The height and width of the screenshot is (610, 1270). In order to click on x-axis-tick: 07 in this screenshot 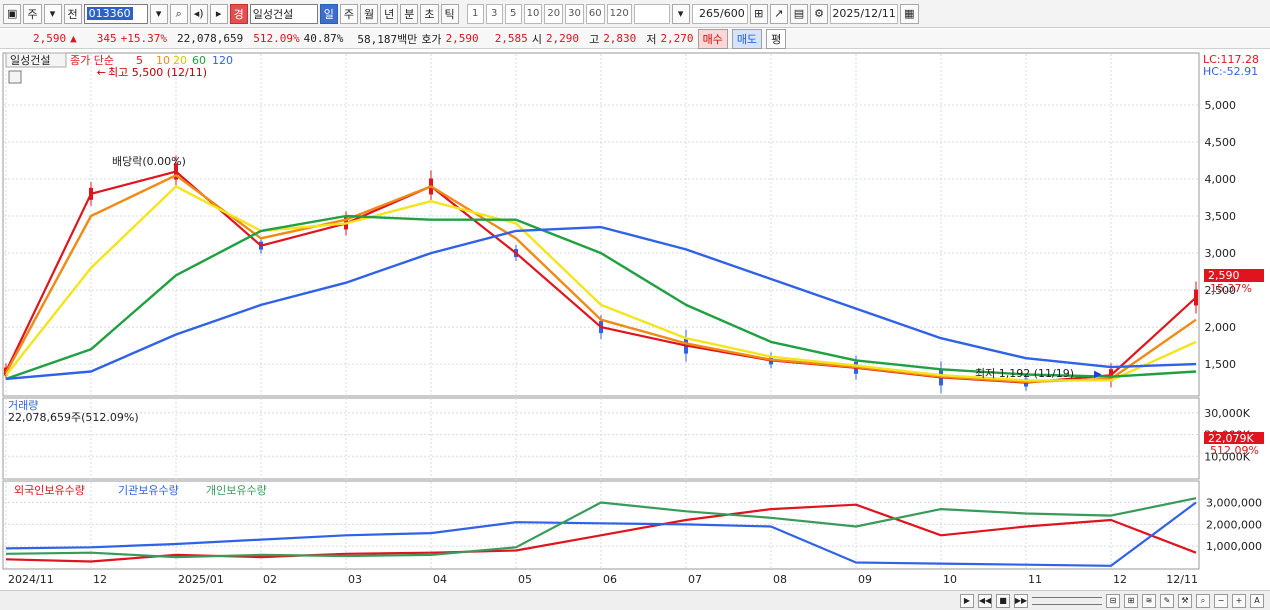, I will do `click(695, 579)`.